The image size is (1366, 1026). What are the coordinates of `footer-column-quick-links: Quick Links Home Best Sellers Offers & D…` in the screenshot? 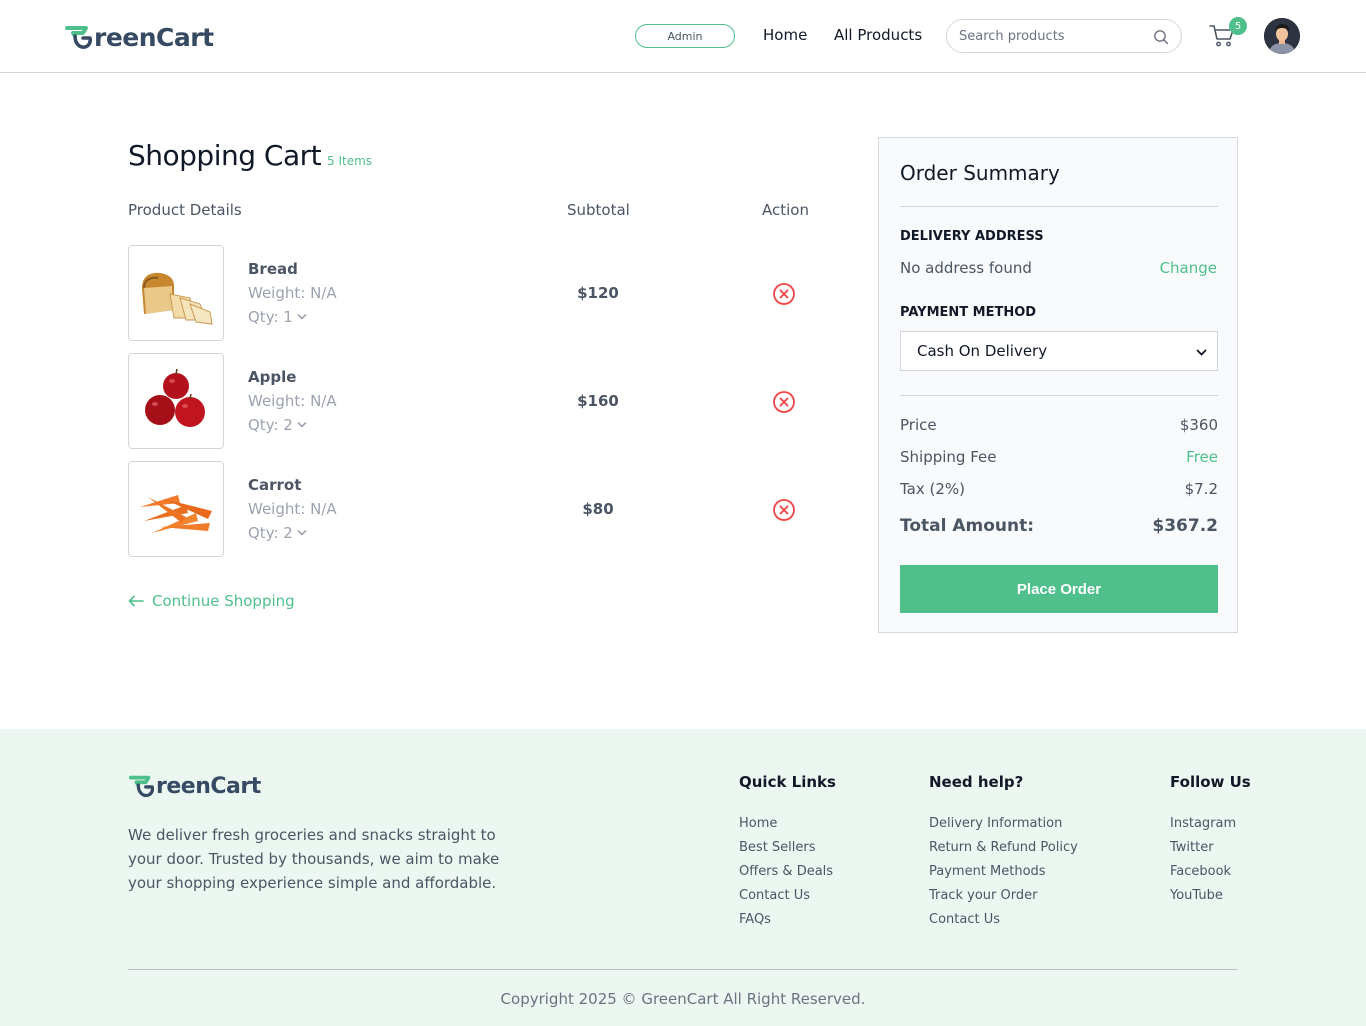 It's located at (787, 854).